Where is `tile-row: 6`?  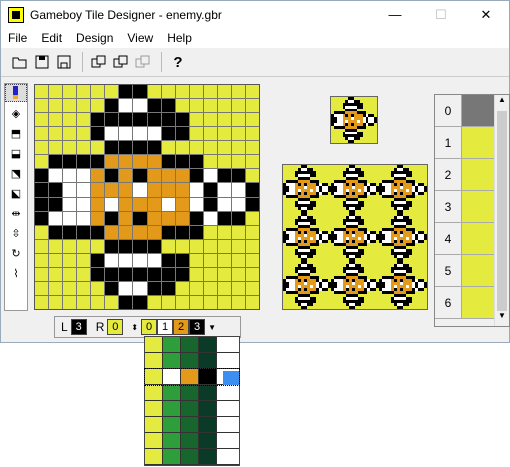
tile-row: 6 is located at coordinates (465, 303).